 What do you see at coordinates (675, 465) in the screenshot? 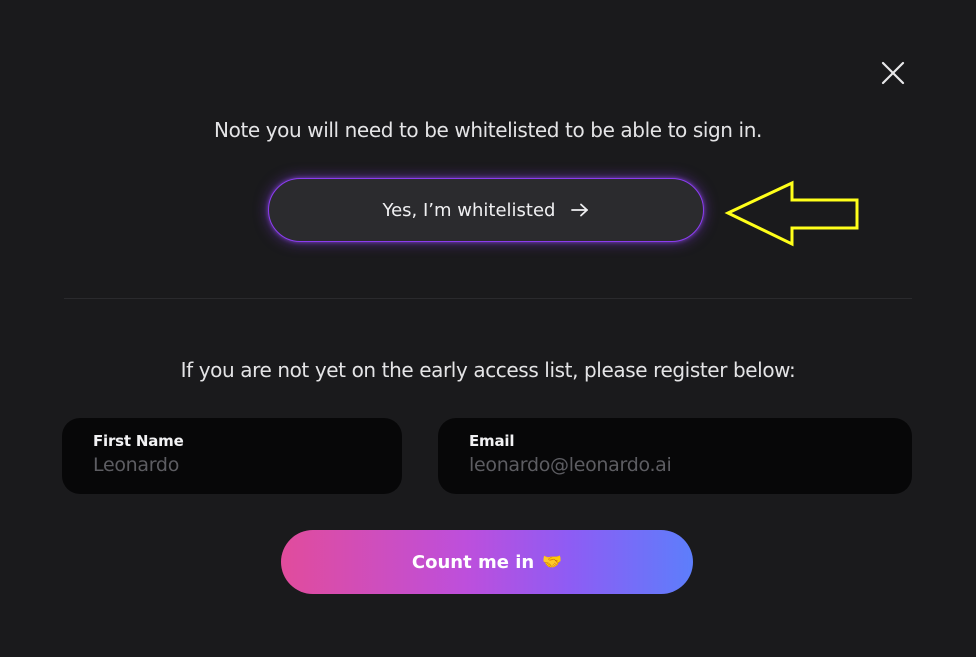
I see `email-input` at bounding box center [675, 465].